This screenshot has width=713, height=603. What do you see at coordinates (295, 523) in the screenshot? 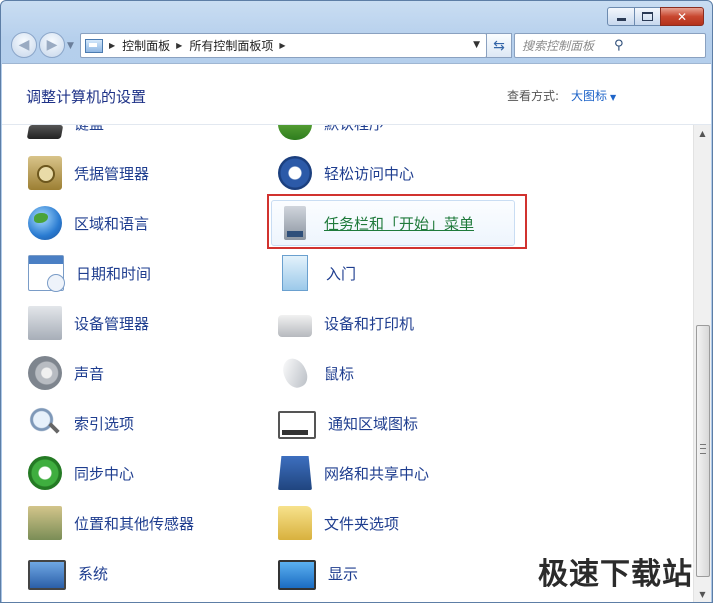
I see `folder-icon` at bounding box center [295, 523].